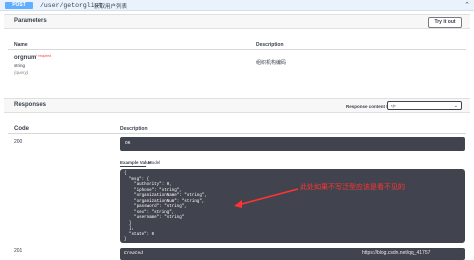 This screenshot has height=260, width=474. Describe the element at coordinates (20, 65) in the screenshot. I see `param-type: string` at that location.